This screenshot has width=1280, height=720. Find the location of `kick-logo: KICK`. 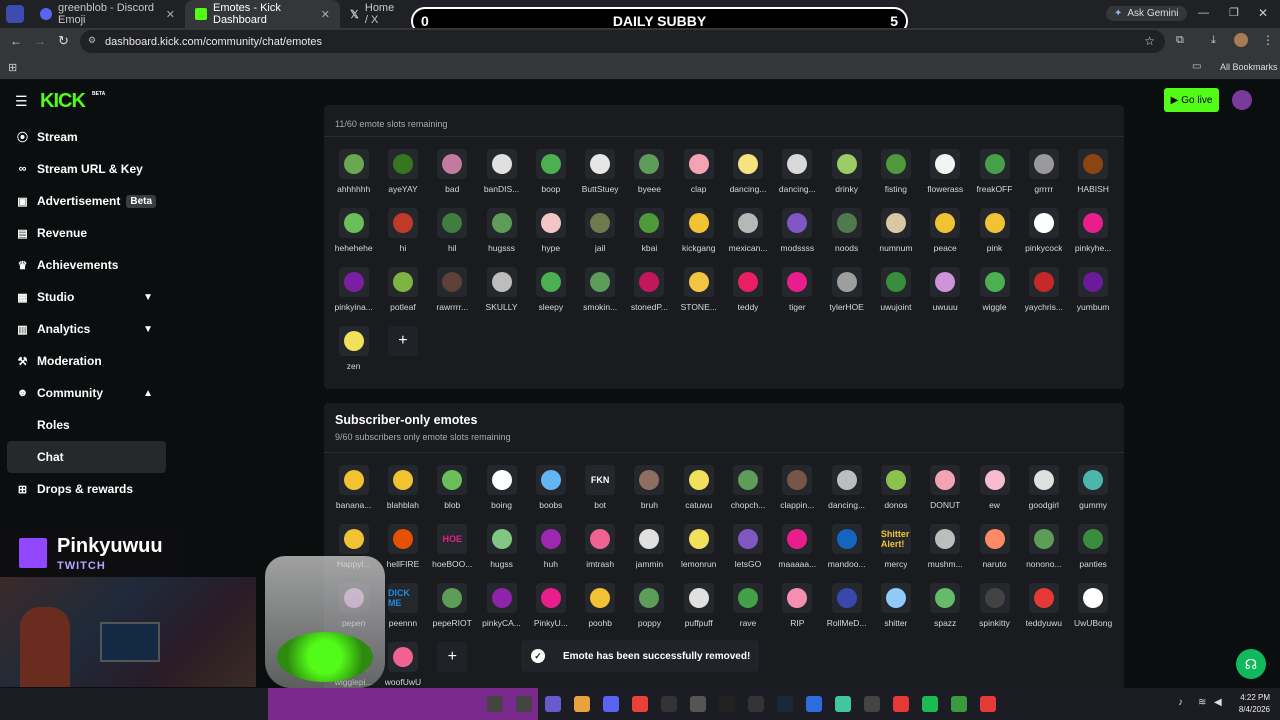

kick-logo: KICK is located at coordinates (63, 101).